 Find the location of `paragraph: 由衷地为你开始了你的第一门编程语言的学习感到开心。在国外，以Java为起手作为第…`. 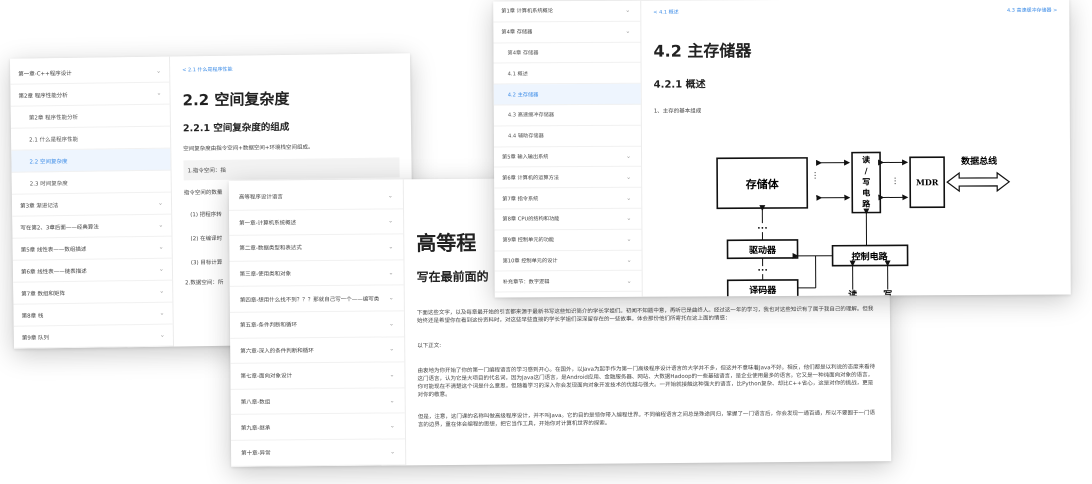

paragraph: 由衷地为你开始了你的第一门编程语言的学习感到开心。在国外，以Java为起手作为第… is located at coordinates (646, 381).